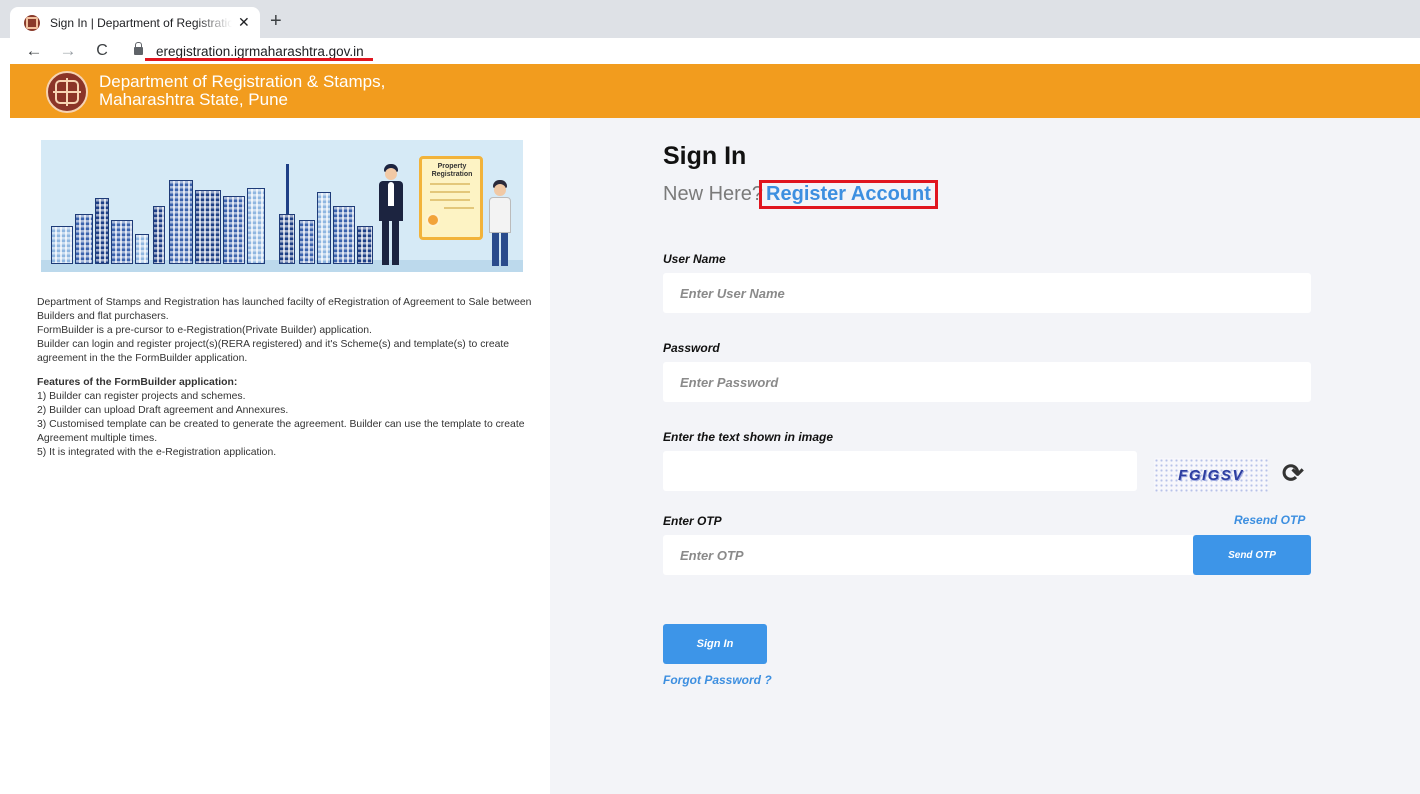 This screenshot has height=794, width=1420. I want to click on username-input, so click(987, 293).